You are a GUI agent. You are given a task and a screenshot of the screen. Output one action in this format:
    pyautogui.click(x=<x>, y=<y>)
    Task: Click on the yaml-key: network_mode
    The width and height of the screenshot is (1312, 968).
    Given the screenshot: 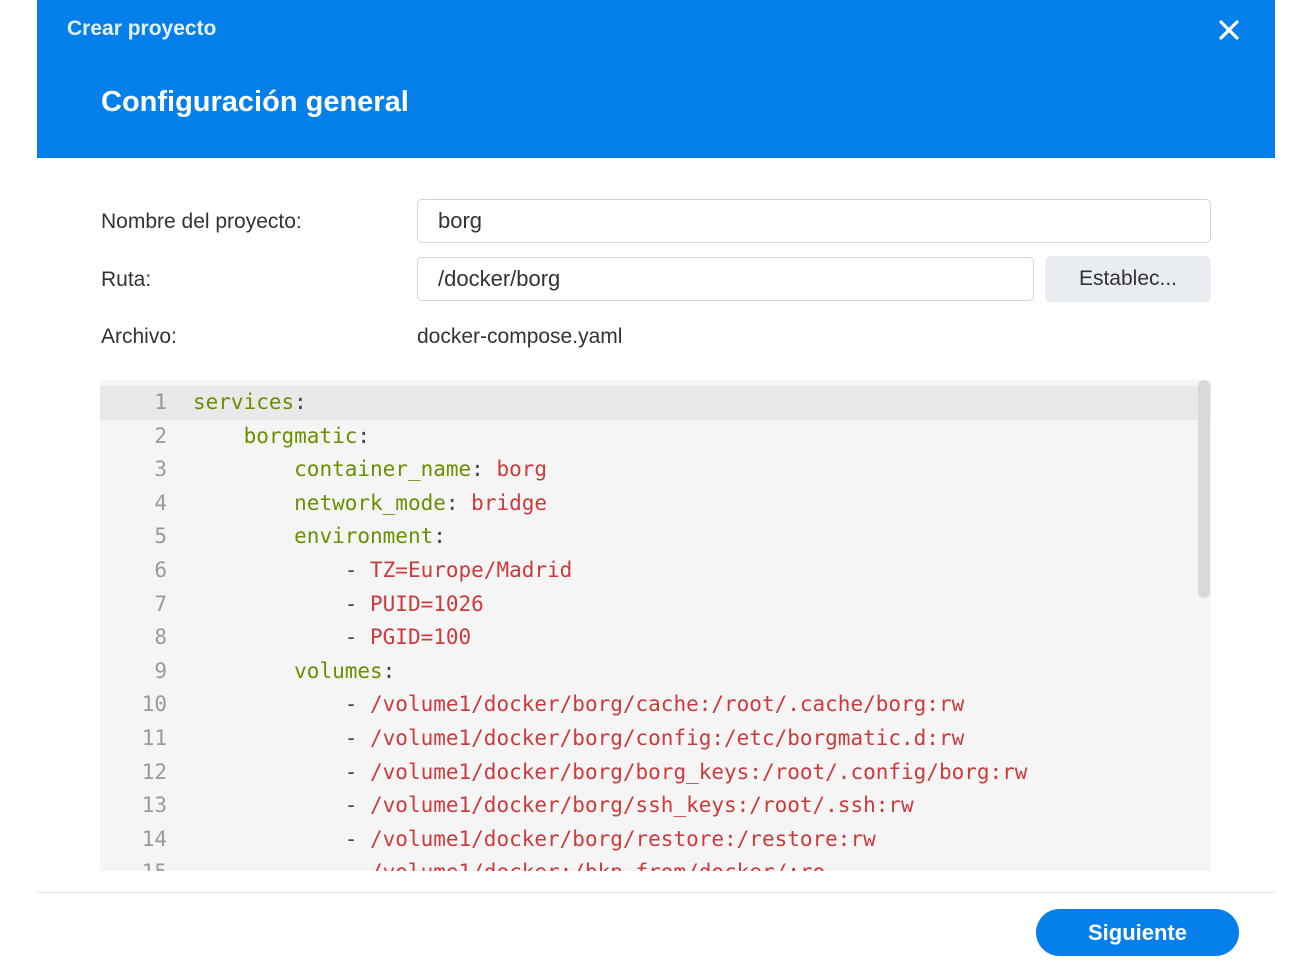 What is the action you would take?
    pyautogui.click(x=370, y=502)
    